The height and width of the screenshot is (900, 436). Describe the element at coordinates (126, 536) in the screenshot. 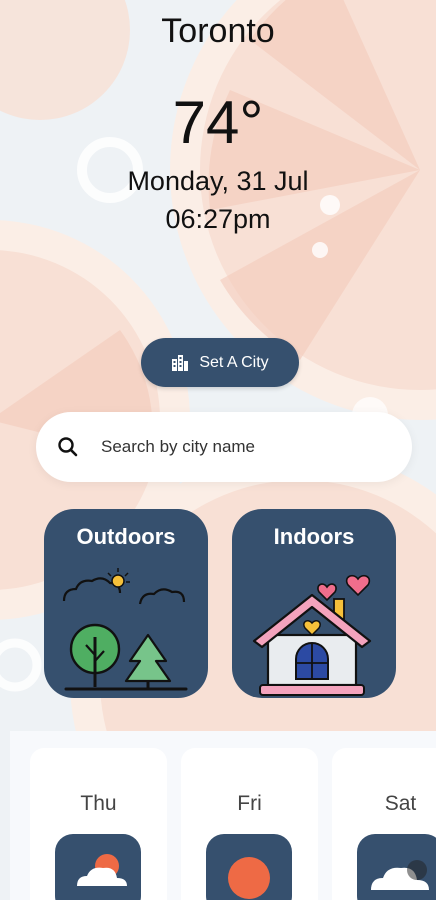

I see `outdoors-label: Outdoors` at that location.